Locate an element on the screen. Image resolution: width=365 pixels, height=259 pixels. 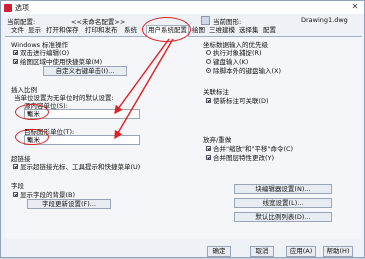
hyperlink-cursor-label: 显示超链接光标、工具提示和快捷菜单(U) is located at coordinates (80, 167).